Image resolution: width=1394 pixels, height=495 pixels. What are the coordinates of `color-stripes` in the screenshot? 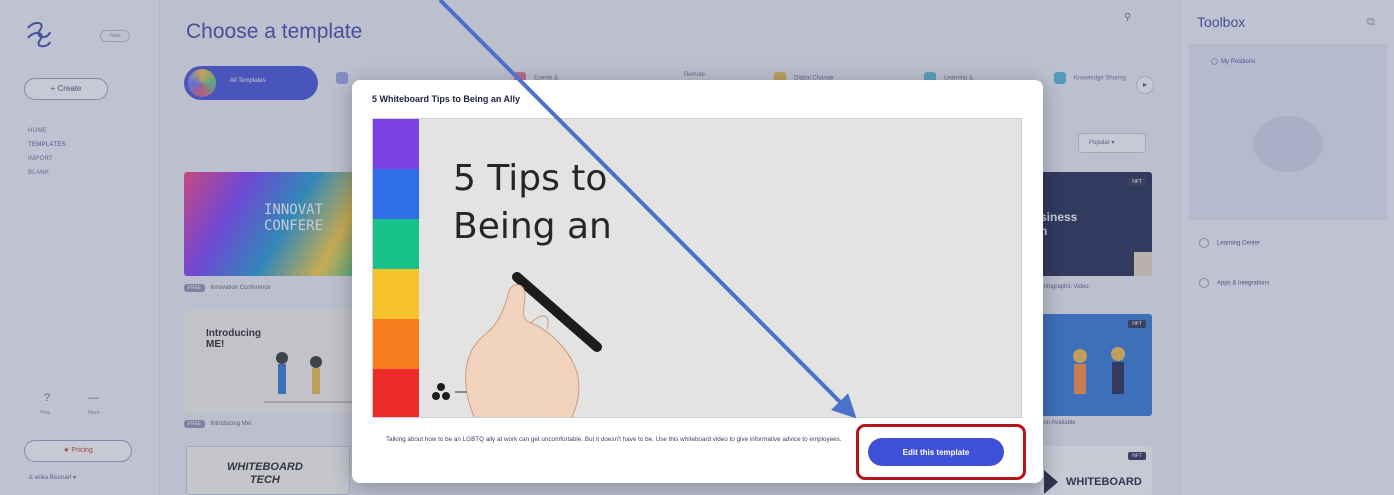 It's located at (396, 268).